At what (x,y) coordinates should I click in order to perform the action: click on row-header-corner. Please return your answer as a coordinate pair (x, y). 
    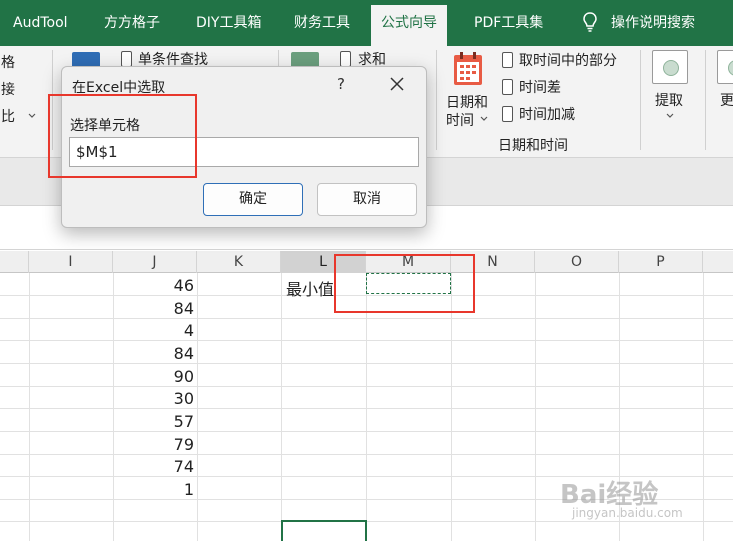
    Looking at the image, I should click on (14, 262).